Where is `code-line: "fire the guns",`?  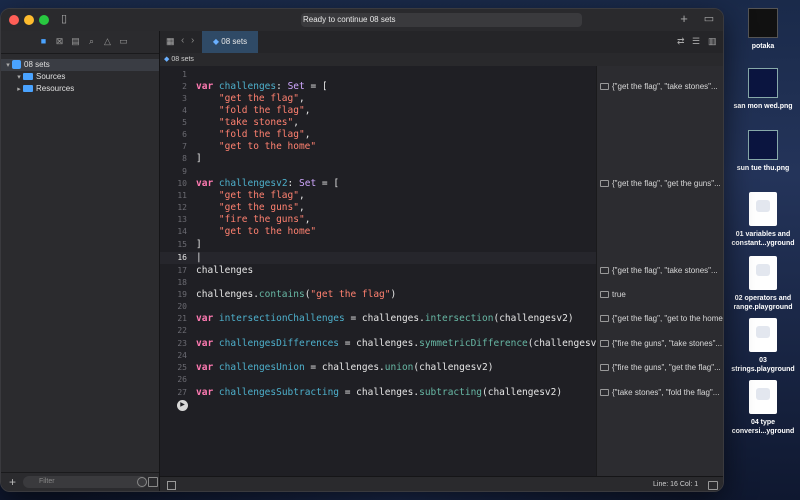
code-line: "fire the guns", is located at coordinates (253, 220).